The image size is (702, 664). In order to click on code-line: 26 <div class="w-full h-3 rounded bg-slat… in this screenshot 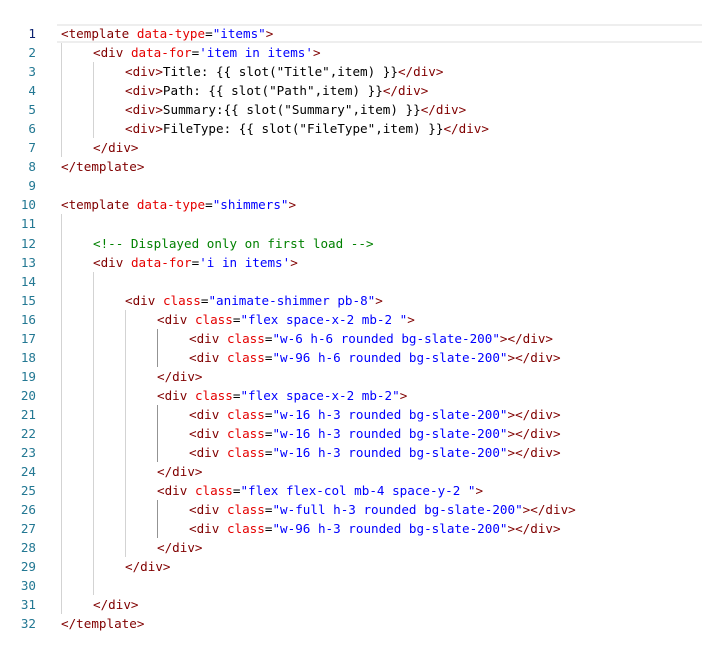, I will do `click(351, 510)`.